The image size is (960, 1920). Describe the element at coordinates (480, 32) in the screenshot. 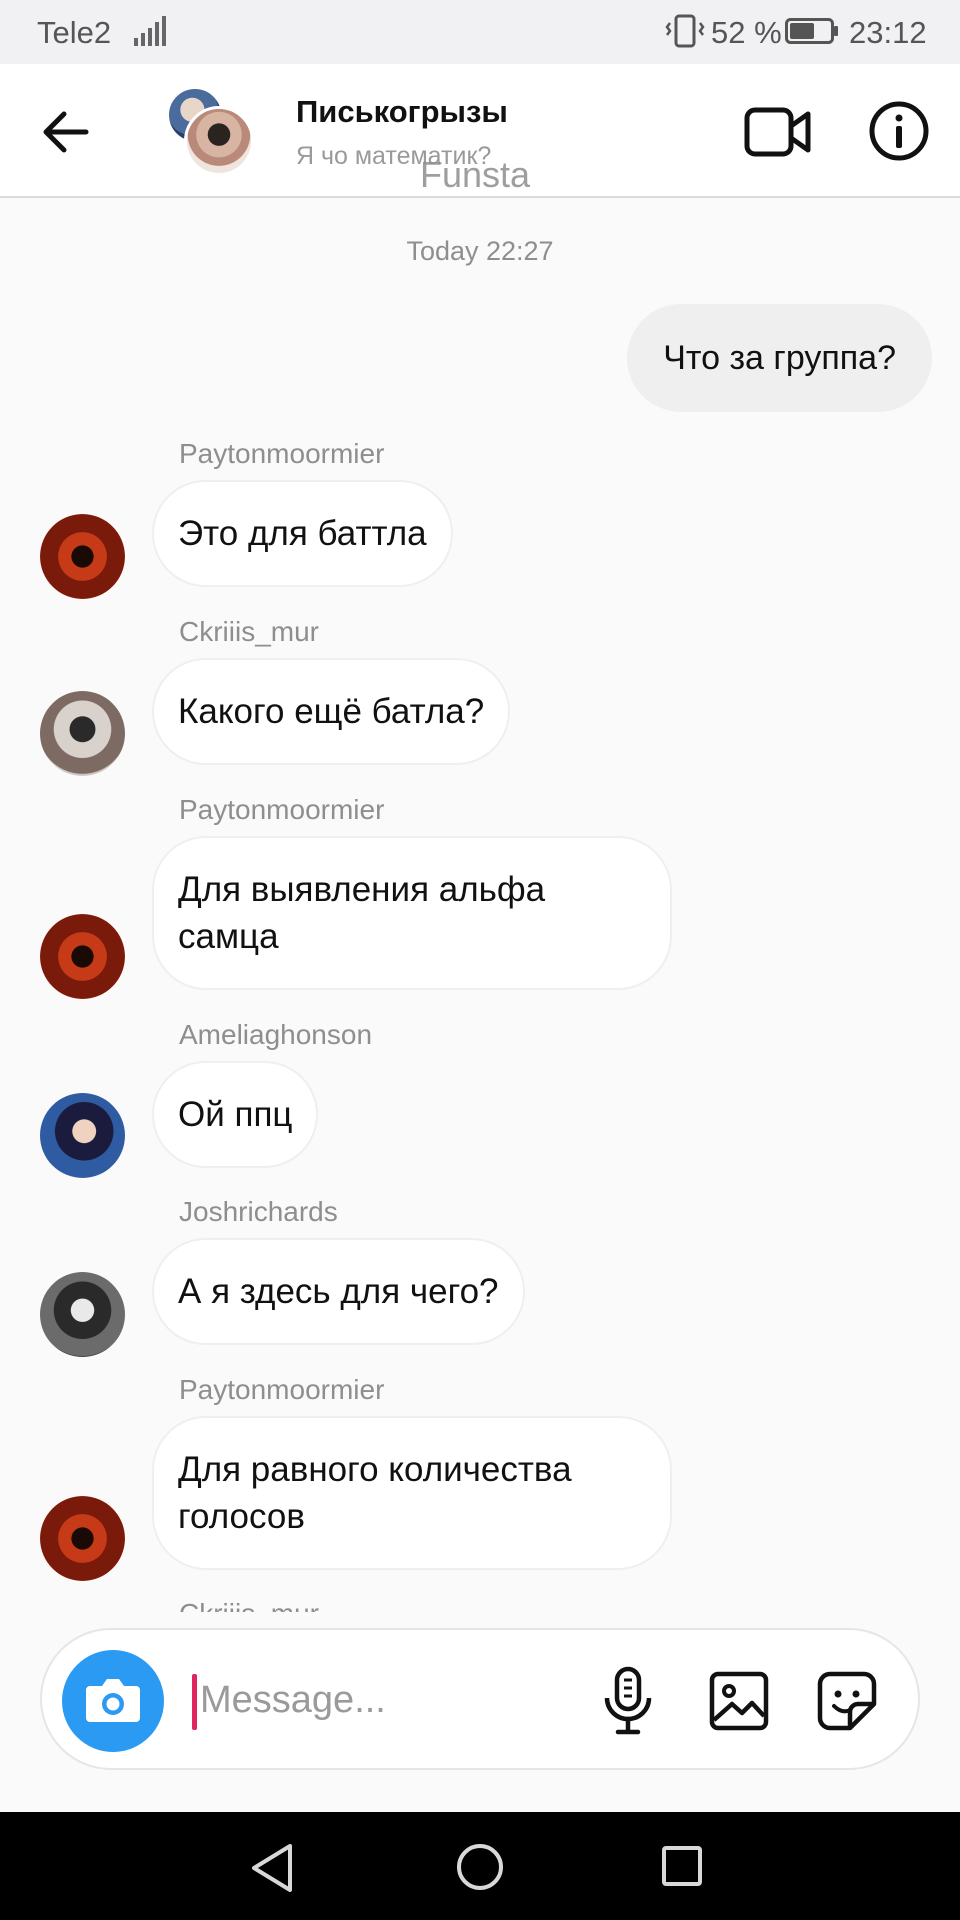

I see `status-bar: Tele2 52 % 23:12` at that location.